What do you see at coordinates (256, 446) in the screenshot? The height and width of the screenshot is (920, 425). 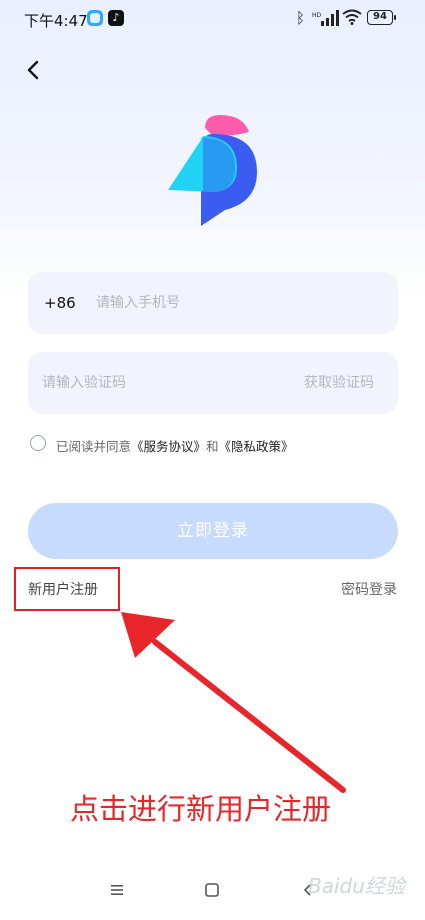 I see `privacy-policy-link: 《隐私政策》` at bounding box center [256, 446].